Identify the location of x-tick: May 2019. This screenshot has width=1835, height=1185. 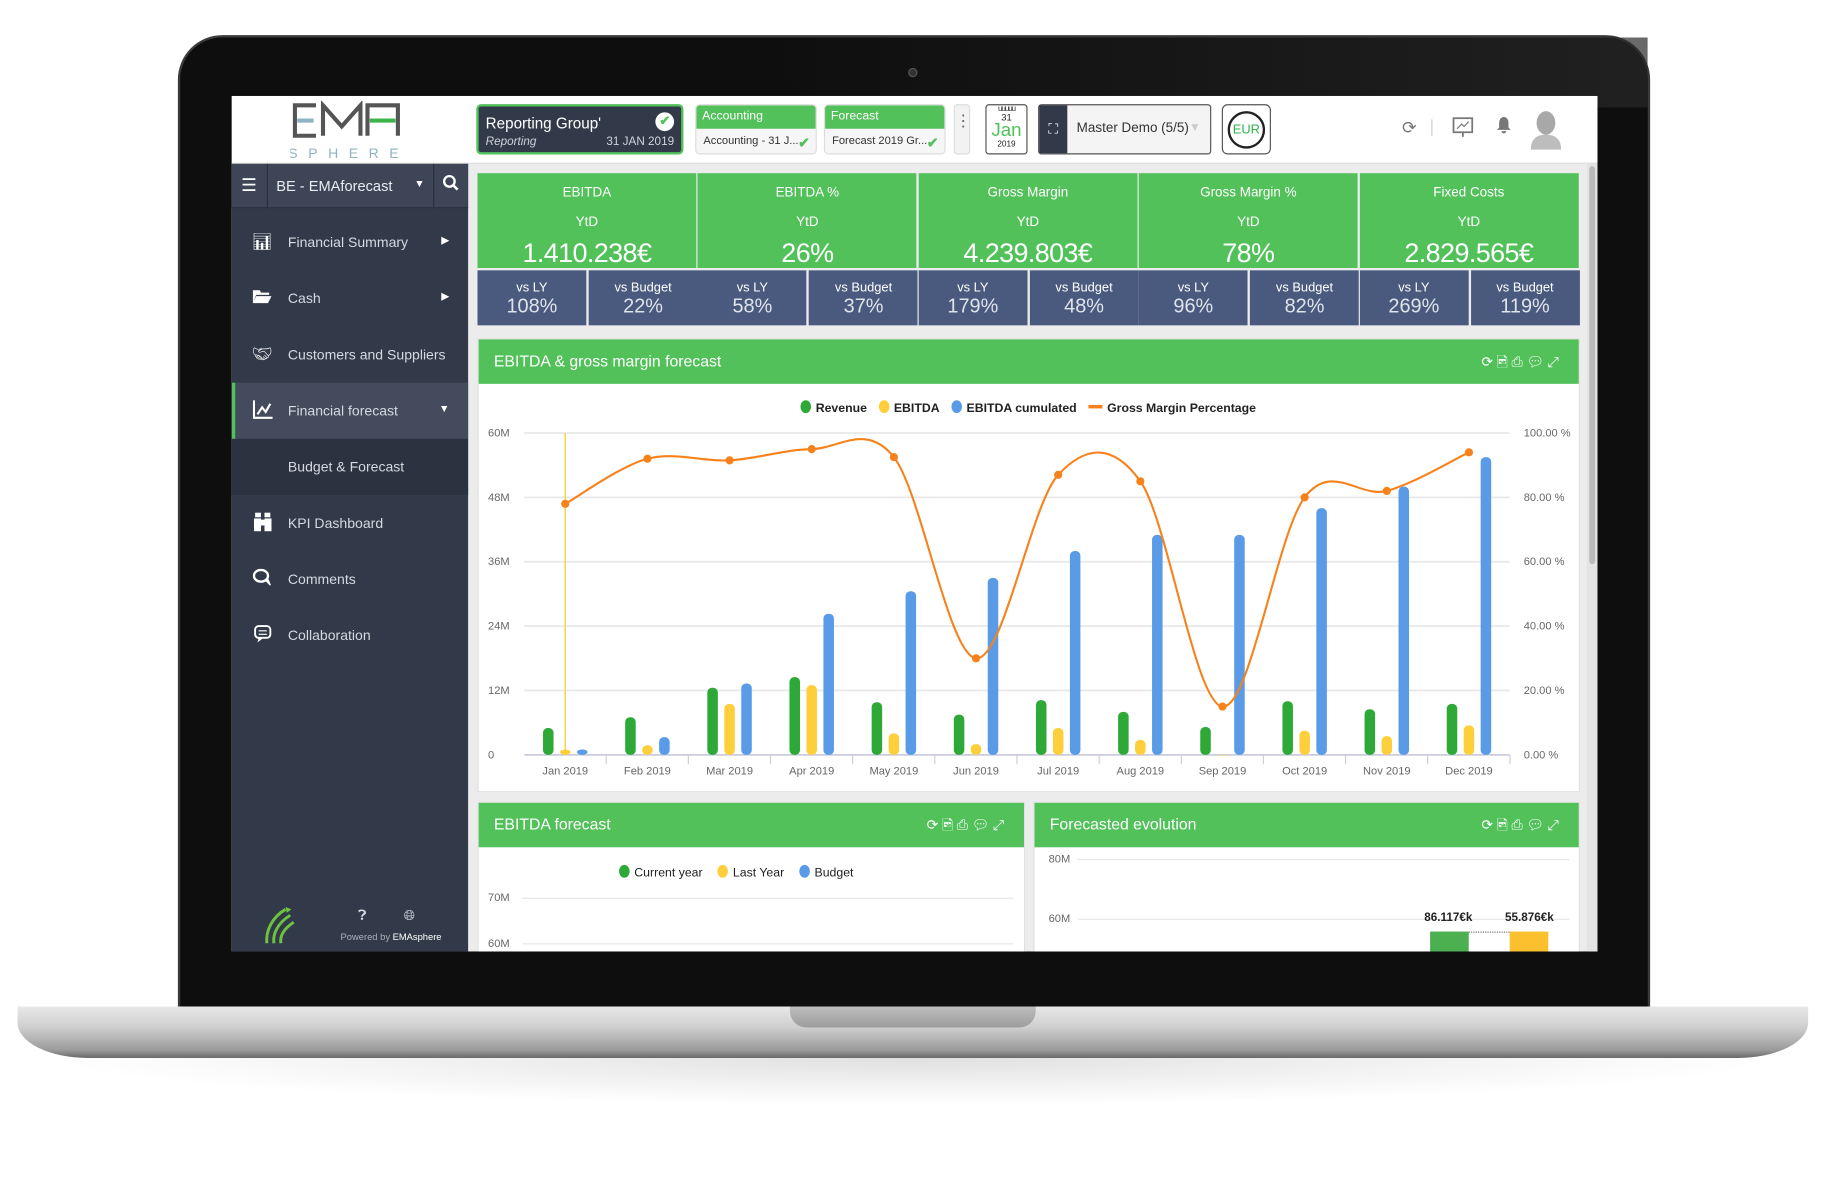
(893, 772).